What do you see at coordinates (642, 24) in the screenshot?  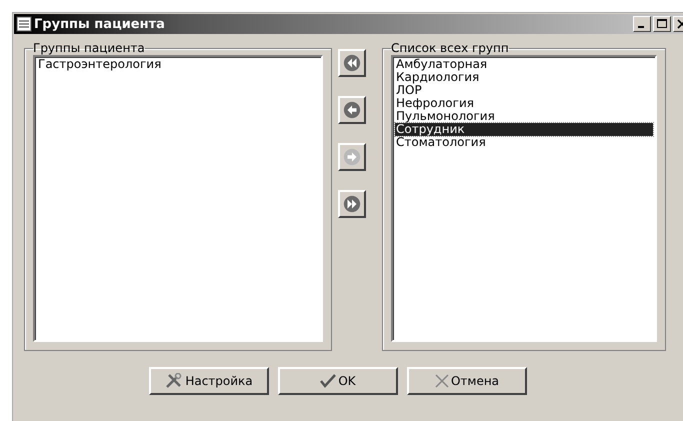 I see `minimize-button` at bounding box center [642, 24].